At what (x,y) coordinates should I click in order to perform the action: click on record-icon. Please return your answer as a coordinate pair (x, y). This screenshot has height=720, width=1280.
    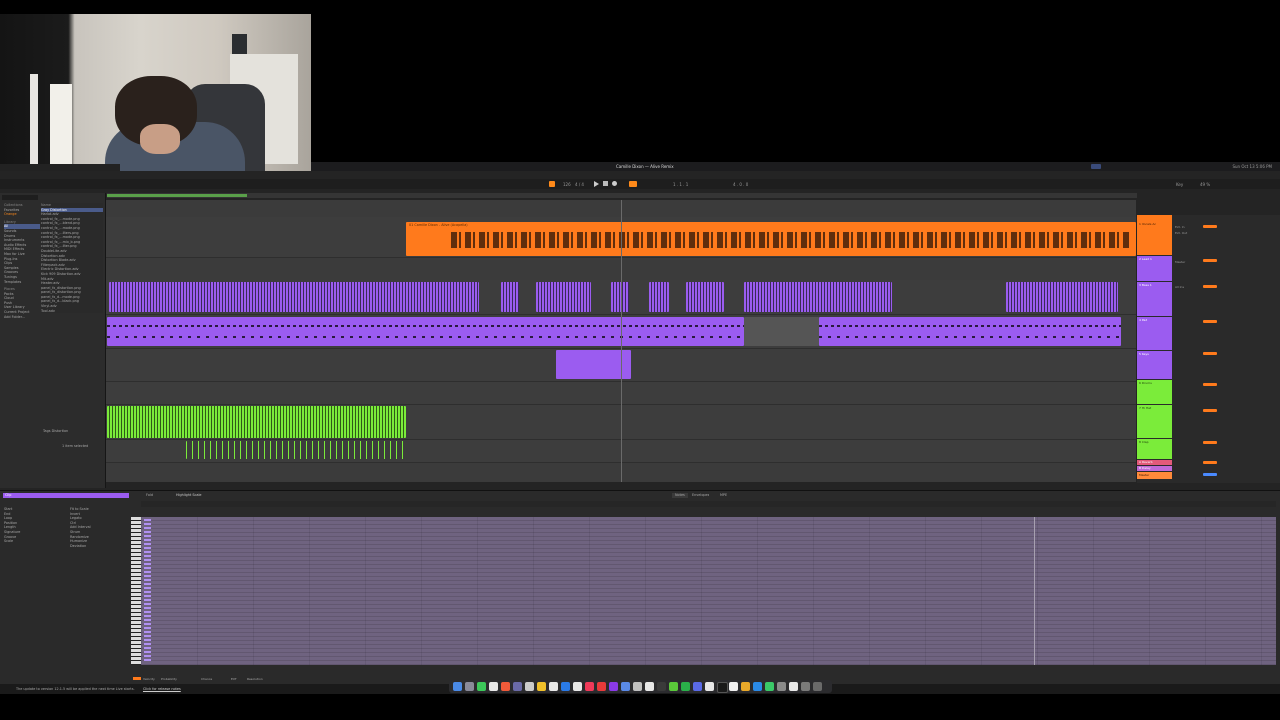
    Looking at the image, I should click on (614, 183).